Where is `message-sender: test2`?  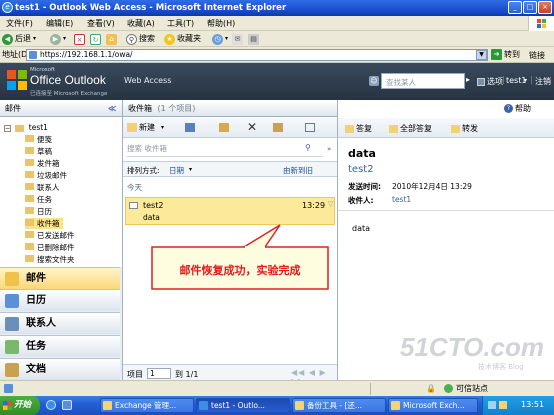
message-sender: test2 is located at coordinates (153, 205).